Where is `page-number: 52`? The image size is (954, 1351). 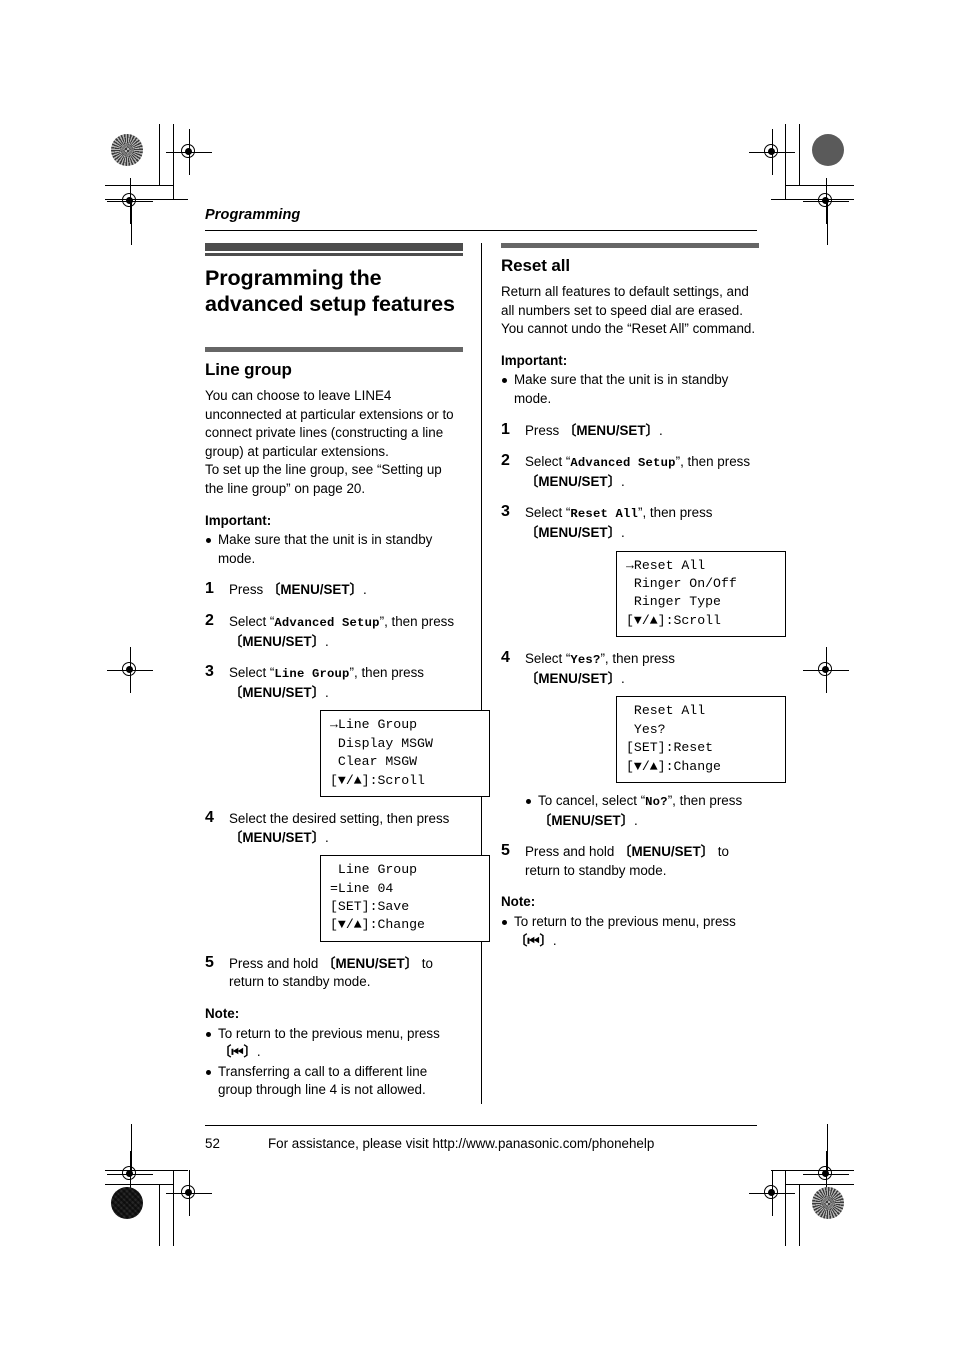
page-number: 52 is located at coordinates (212, 1143).